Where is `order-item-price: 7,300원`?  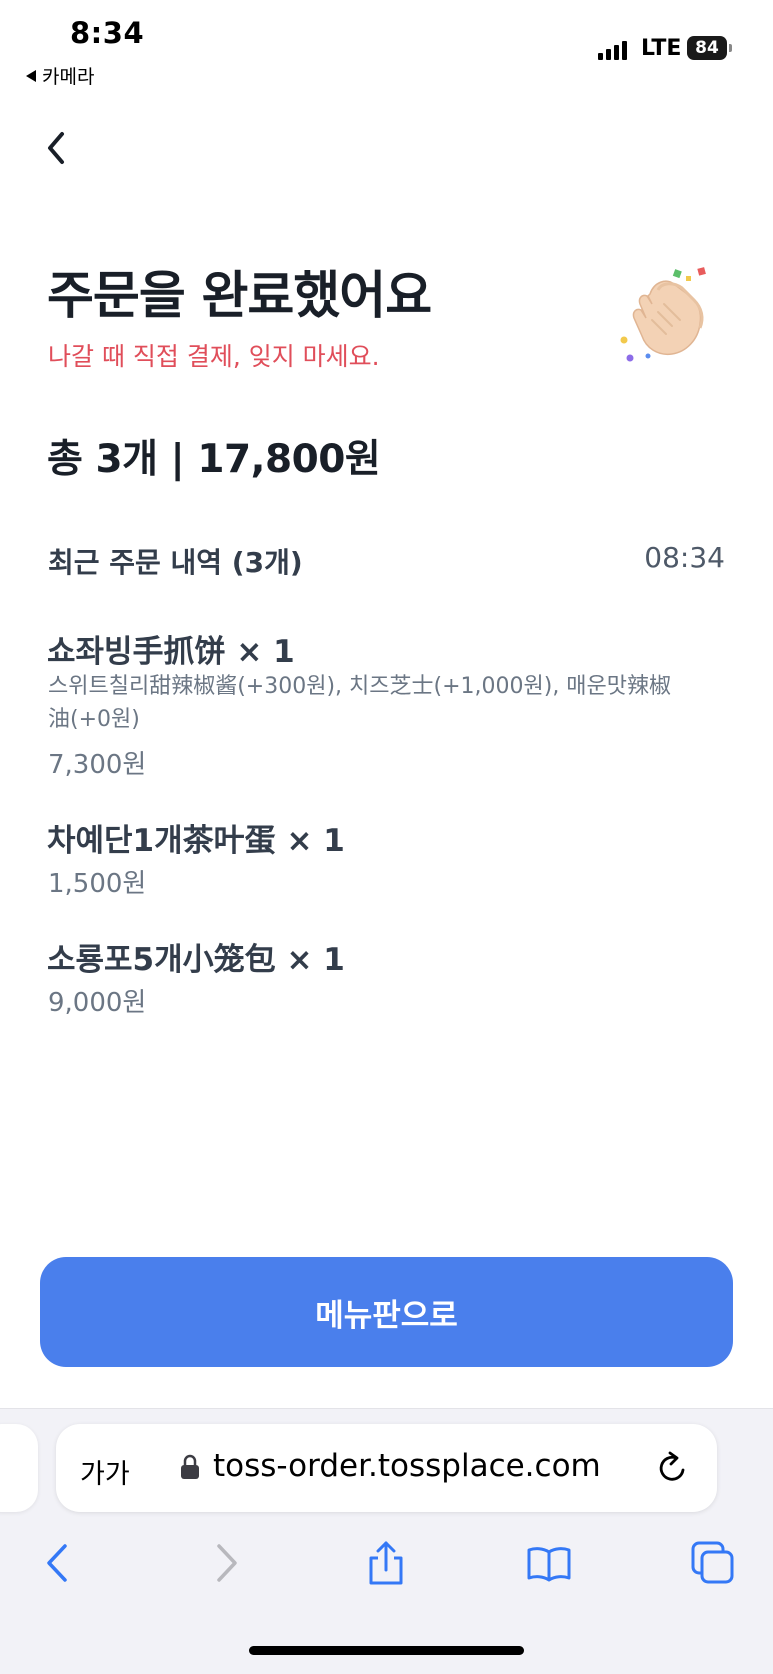 order-item-price: 7,300원 is located at coordinates (97, 765).